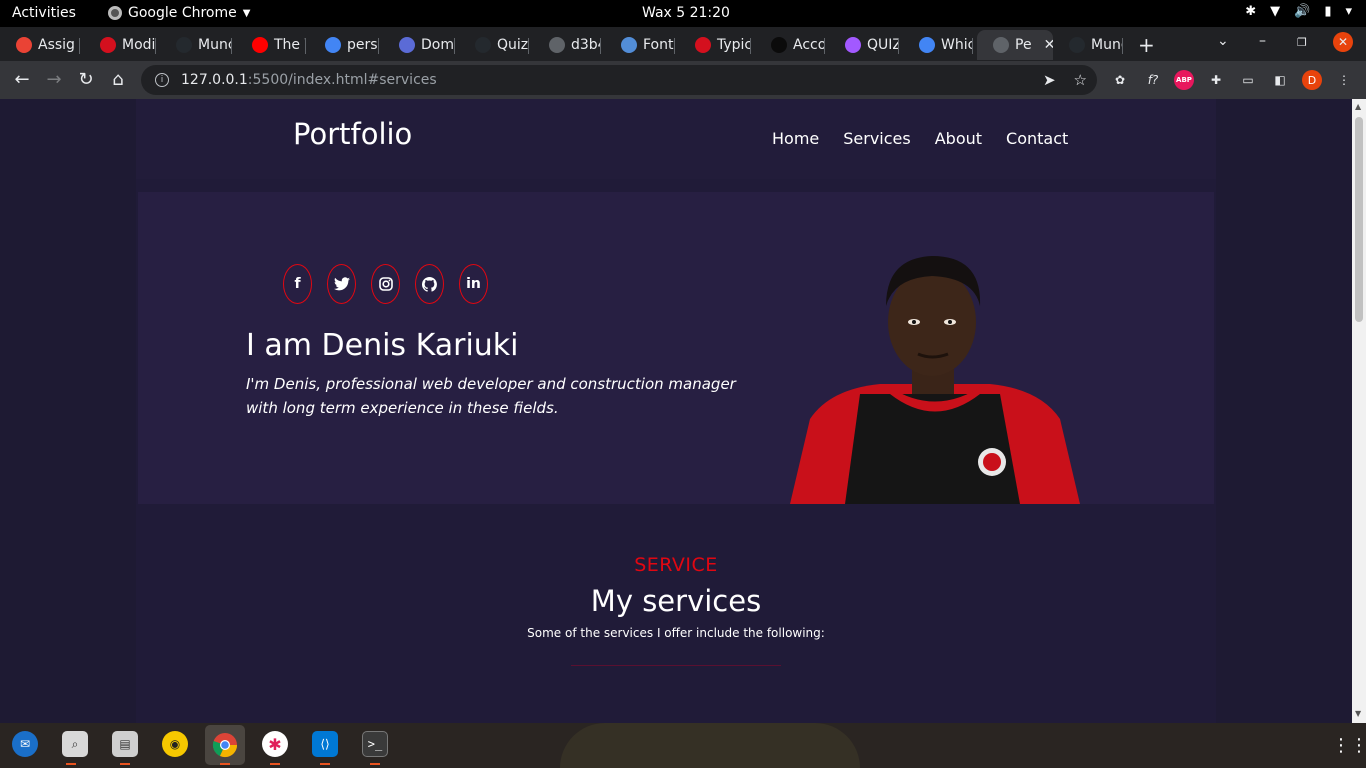  What do you see at coordinates (1359, 411) in the screenshot?
I see `page-scrollbar: ▲ ▼` at bounding box center [1359, 411].